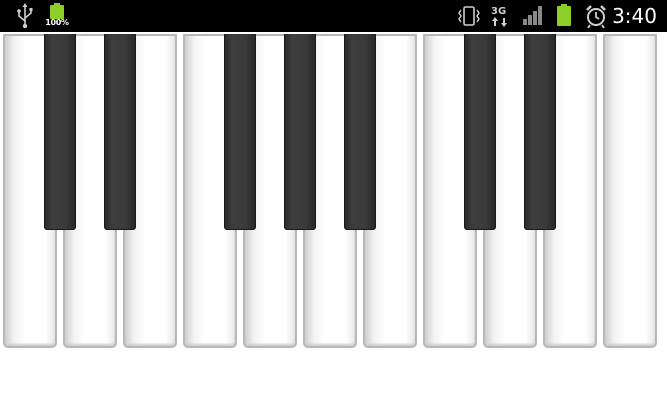 The image size is (667, 400). Describe the element at coordinates (469, 16) in the screenshot. I see `vibrate-icon` at that location.